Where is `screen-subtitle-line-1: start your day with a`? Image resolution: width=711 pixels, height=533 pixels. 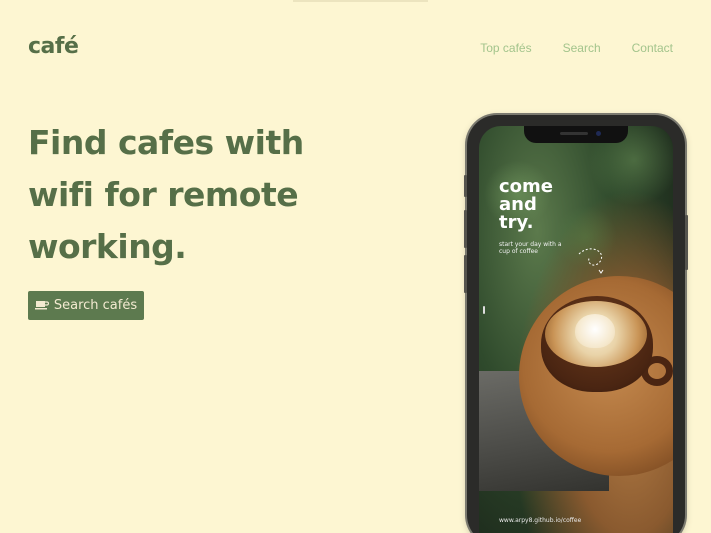
screen-subtitle-line-1: start your day with a is located at coordinates (530, 244).